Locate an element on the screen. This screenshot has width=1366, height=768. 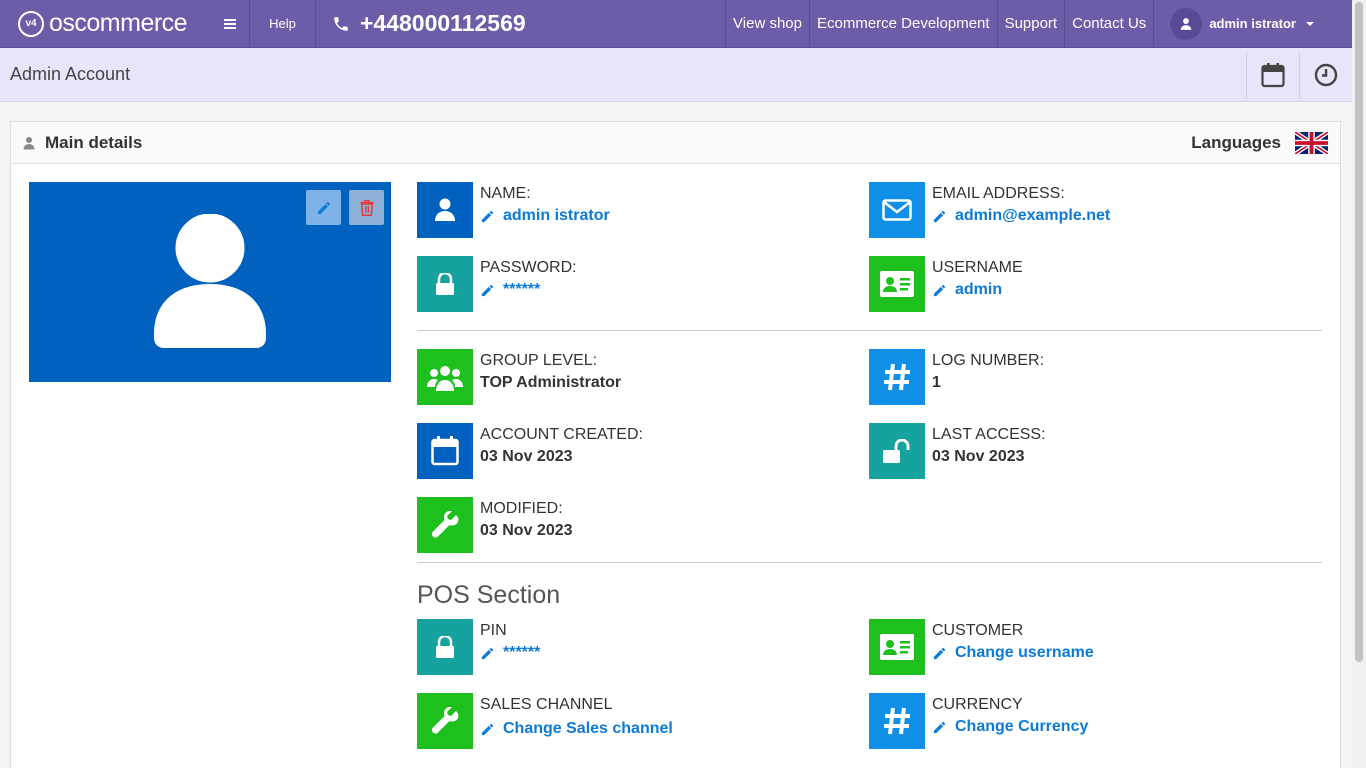
group-level-label: GROUP LEVEL: is located at coordinates (539, 360).